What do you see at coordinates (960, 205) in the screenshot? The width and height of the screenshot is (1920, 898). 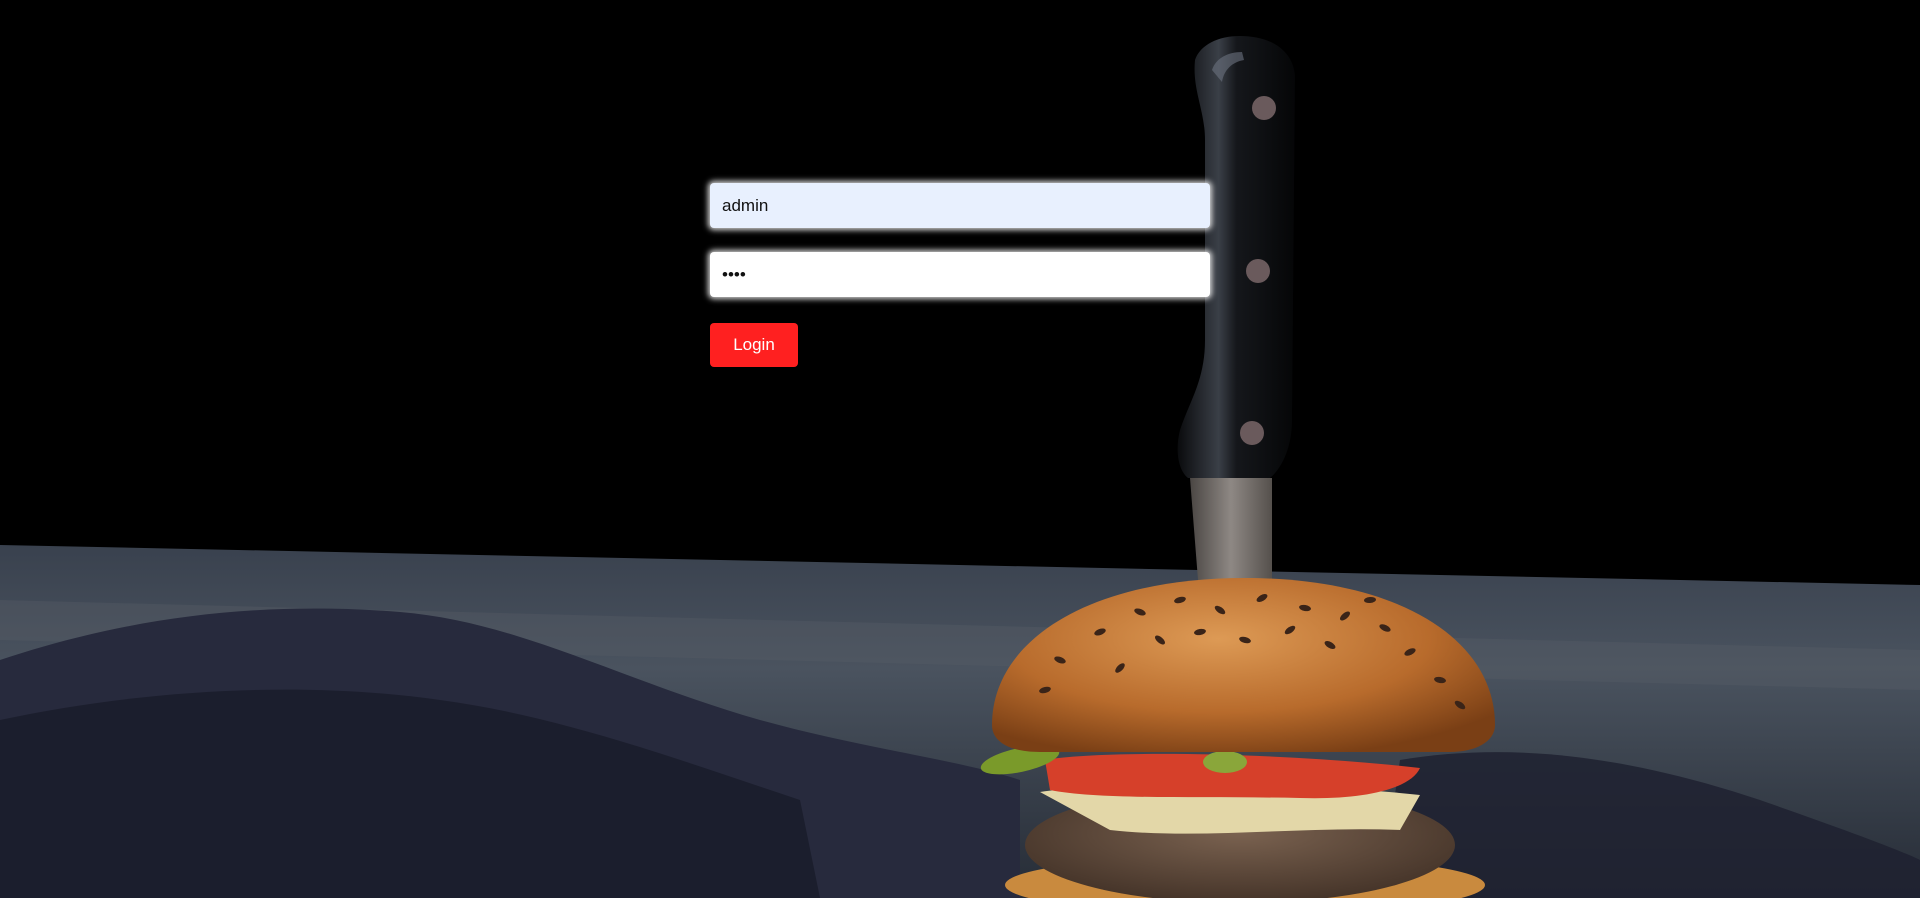 I see `username-input` at bounding box center [960, 205].